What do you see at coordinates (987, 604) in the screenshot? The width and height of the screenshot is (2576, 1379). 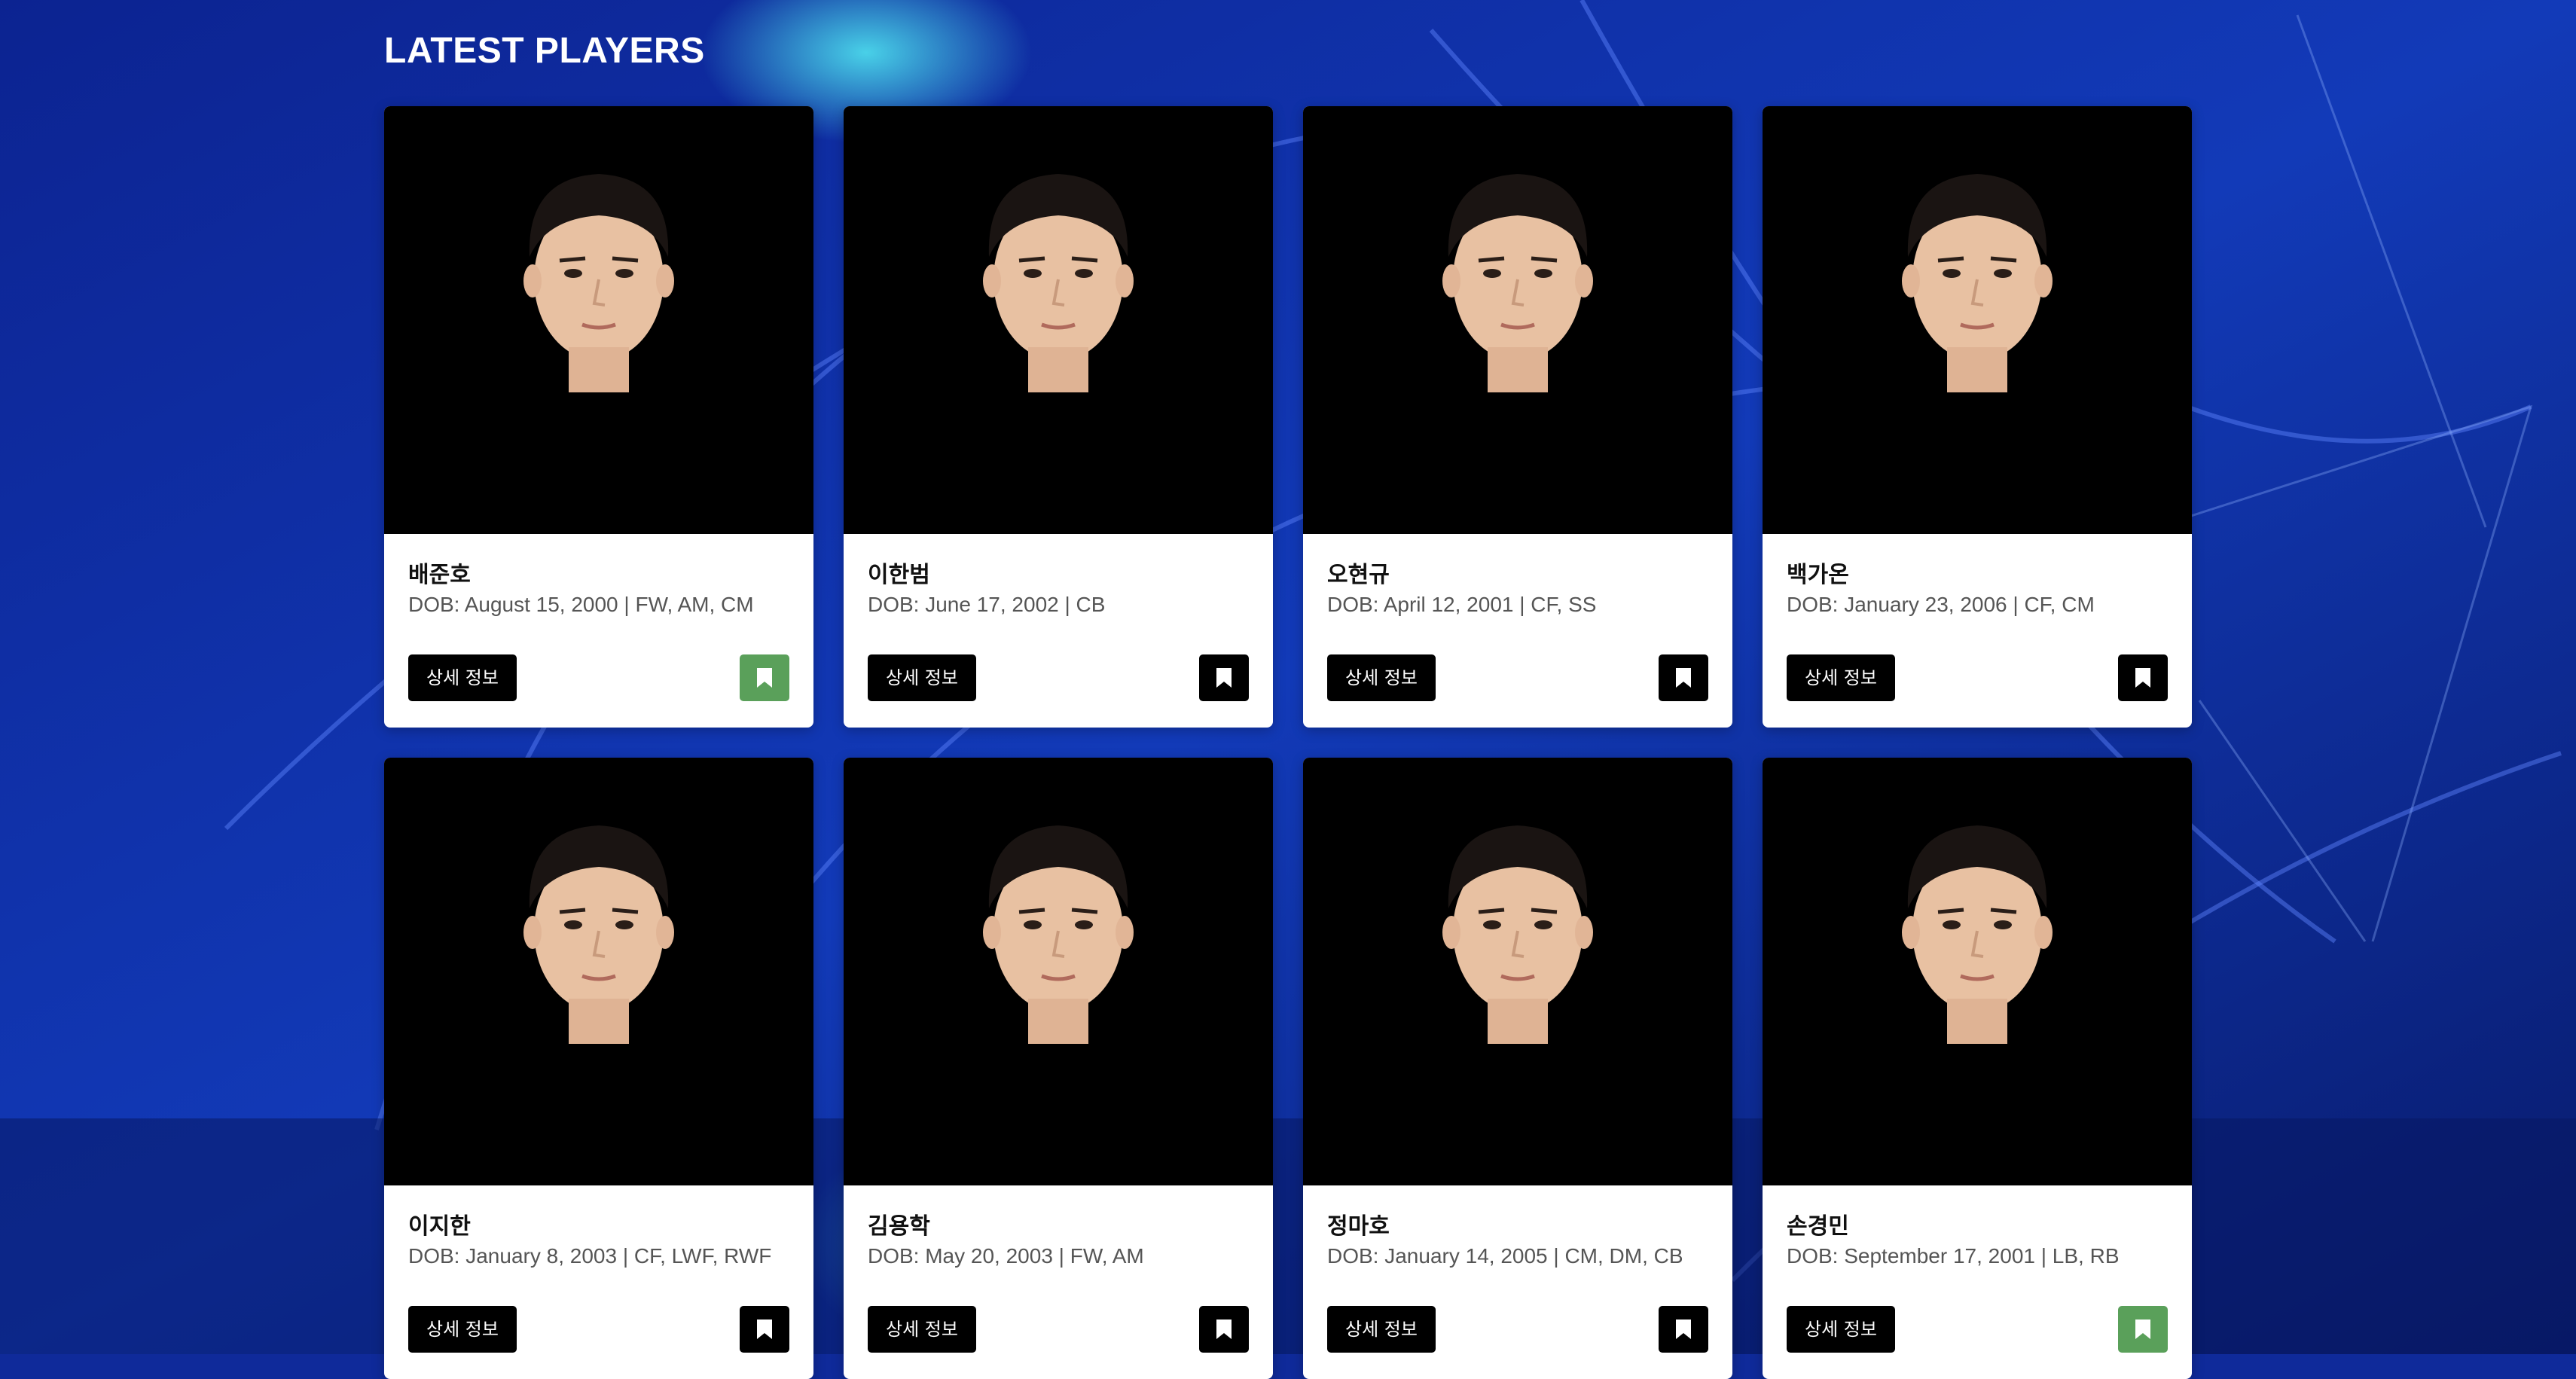 I see `player-info: DOB: June 17, 2002 | CB` at bounding box center [987, 604].